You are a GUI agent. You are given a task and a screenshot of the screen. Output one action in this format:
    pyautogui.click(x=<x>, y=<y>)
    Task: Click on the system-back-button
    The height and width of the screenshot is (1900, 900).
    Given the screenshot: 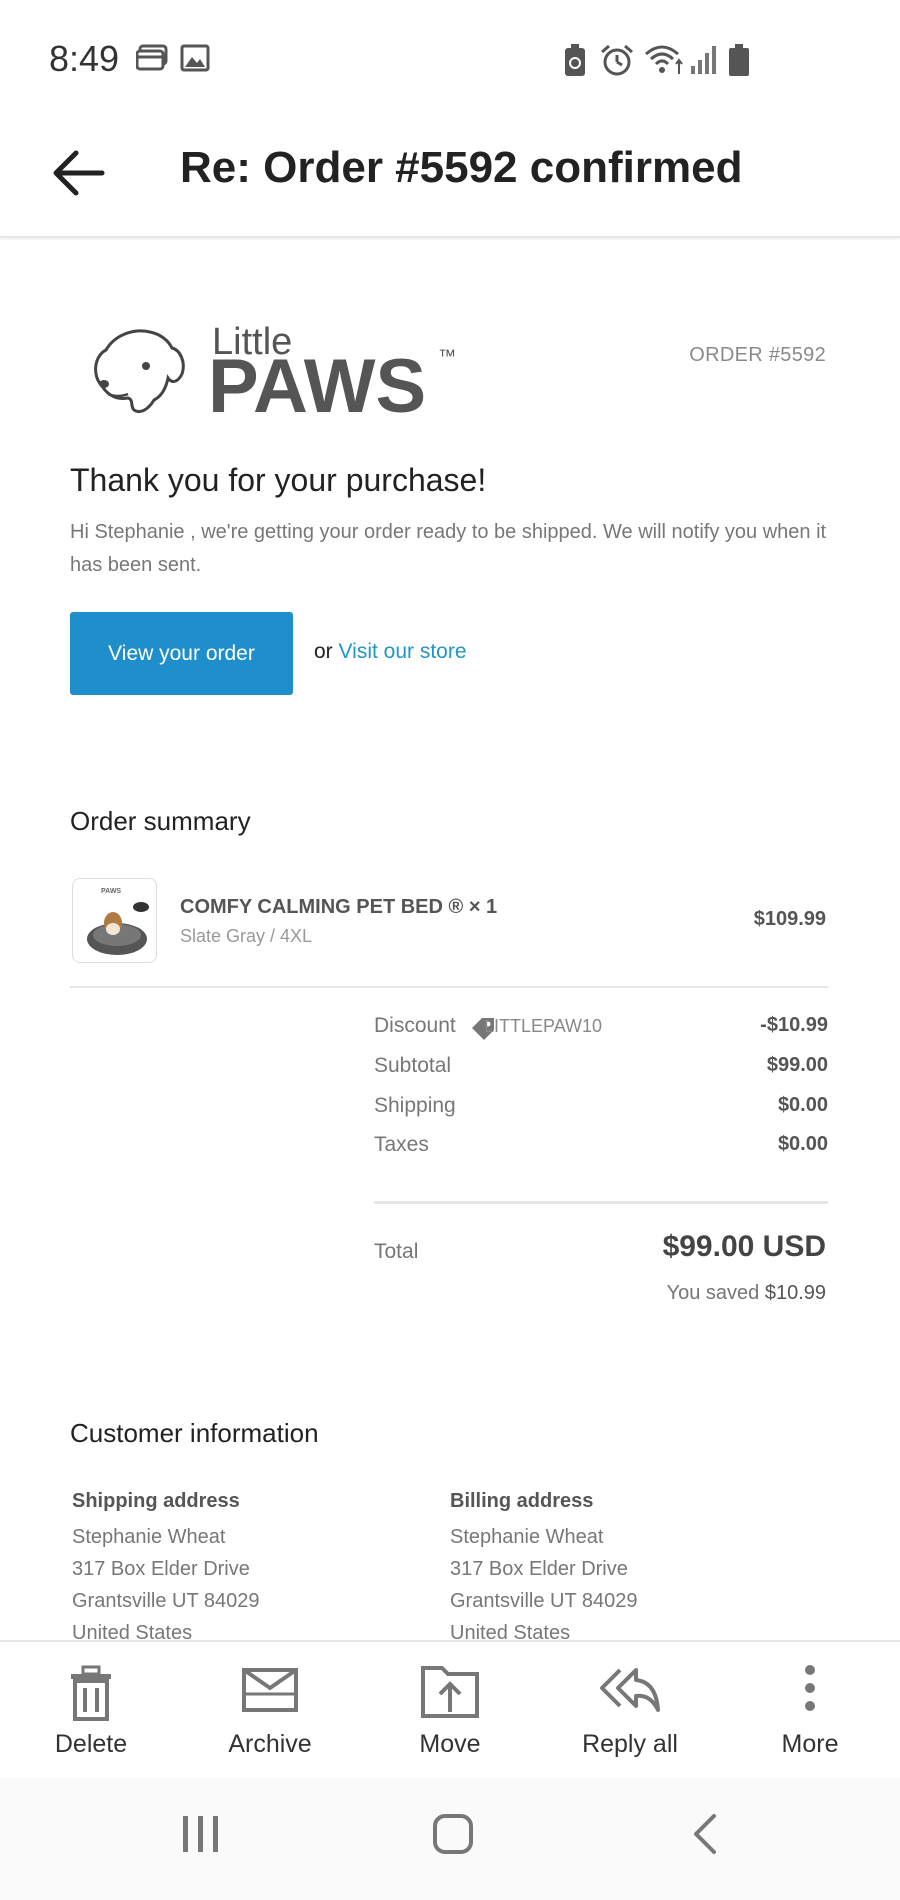 What is the action you would take?
    pyautogui.click(x=705, y=1836)
    